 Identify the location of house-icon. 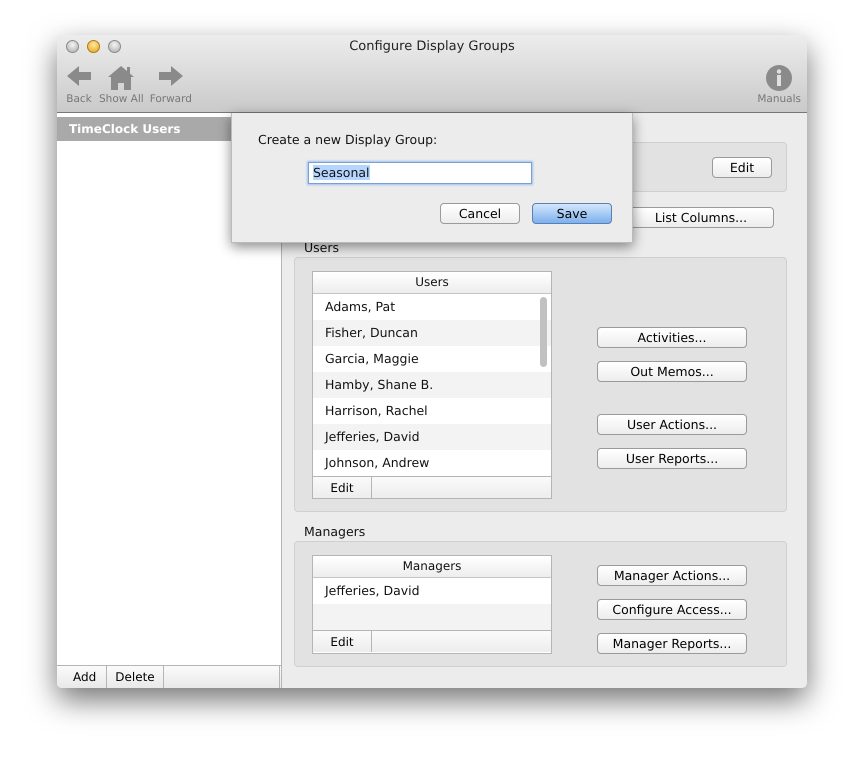
(121, 78).